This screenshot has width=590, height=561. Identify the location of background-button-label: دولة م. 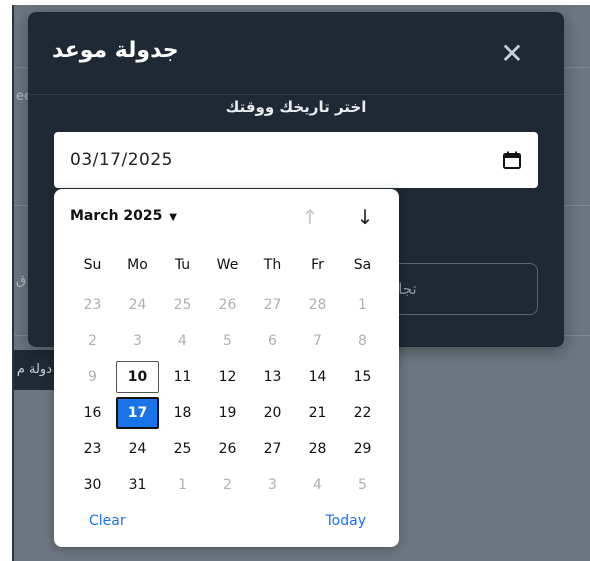
(34, 369).